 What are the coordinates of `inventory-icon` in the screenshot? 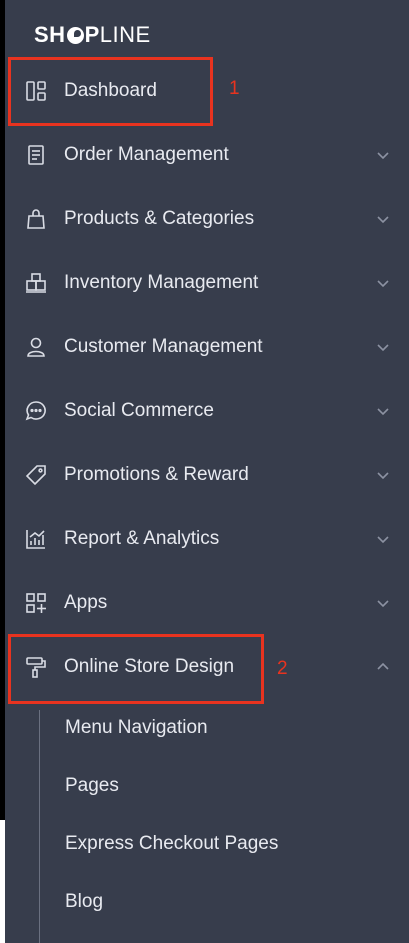 It's located at (36, 283).